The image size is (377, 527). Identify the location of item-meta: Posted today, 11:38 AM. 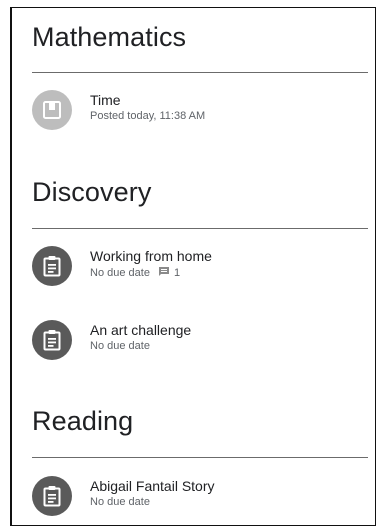
(147, 116).